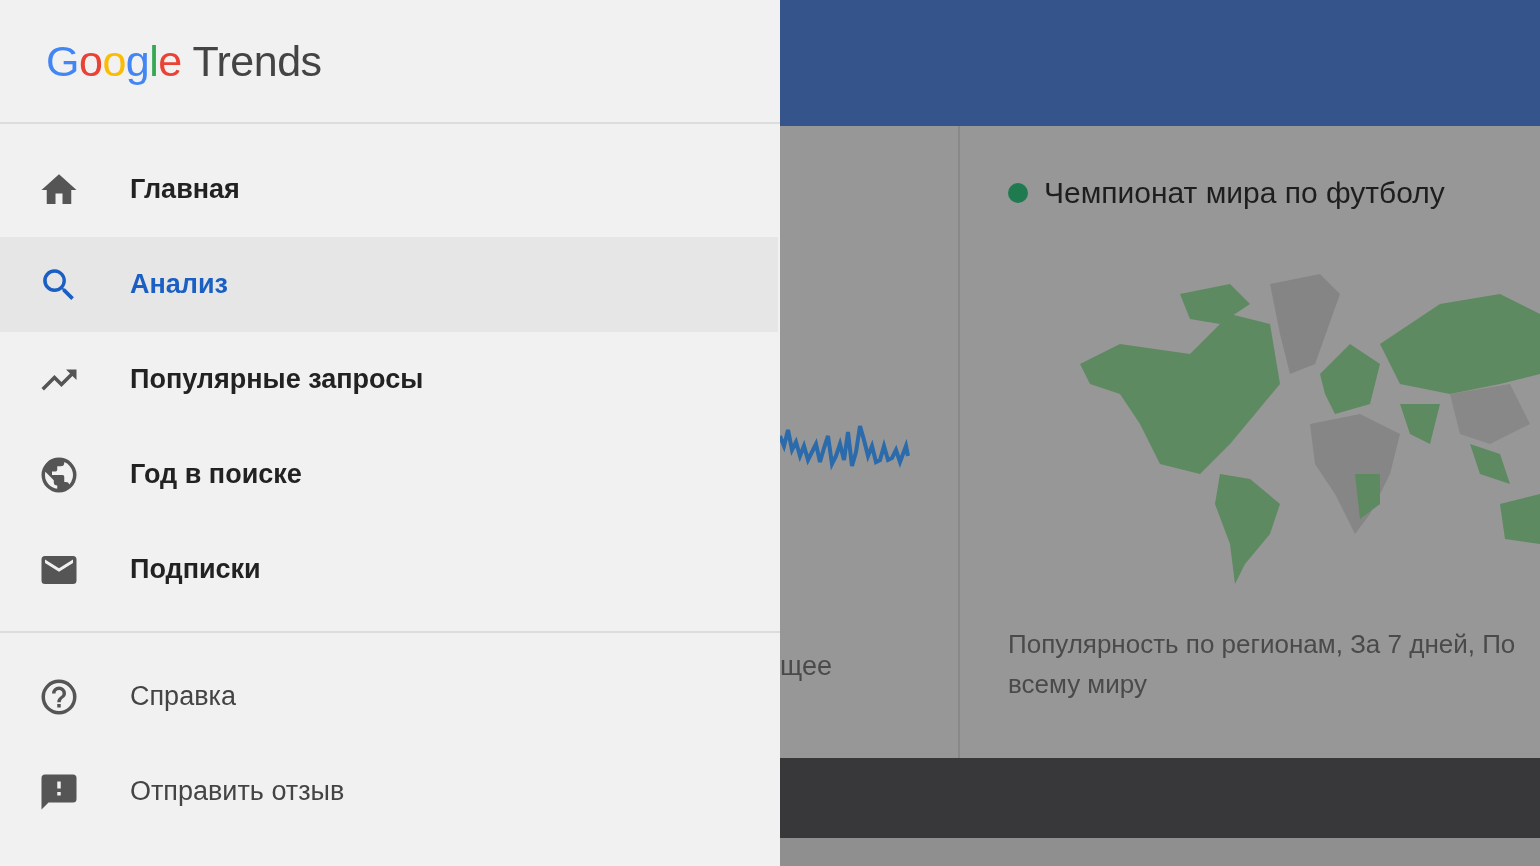  I want to click on menu-item: Анализ, so click(389, 284).